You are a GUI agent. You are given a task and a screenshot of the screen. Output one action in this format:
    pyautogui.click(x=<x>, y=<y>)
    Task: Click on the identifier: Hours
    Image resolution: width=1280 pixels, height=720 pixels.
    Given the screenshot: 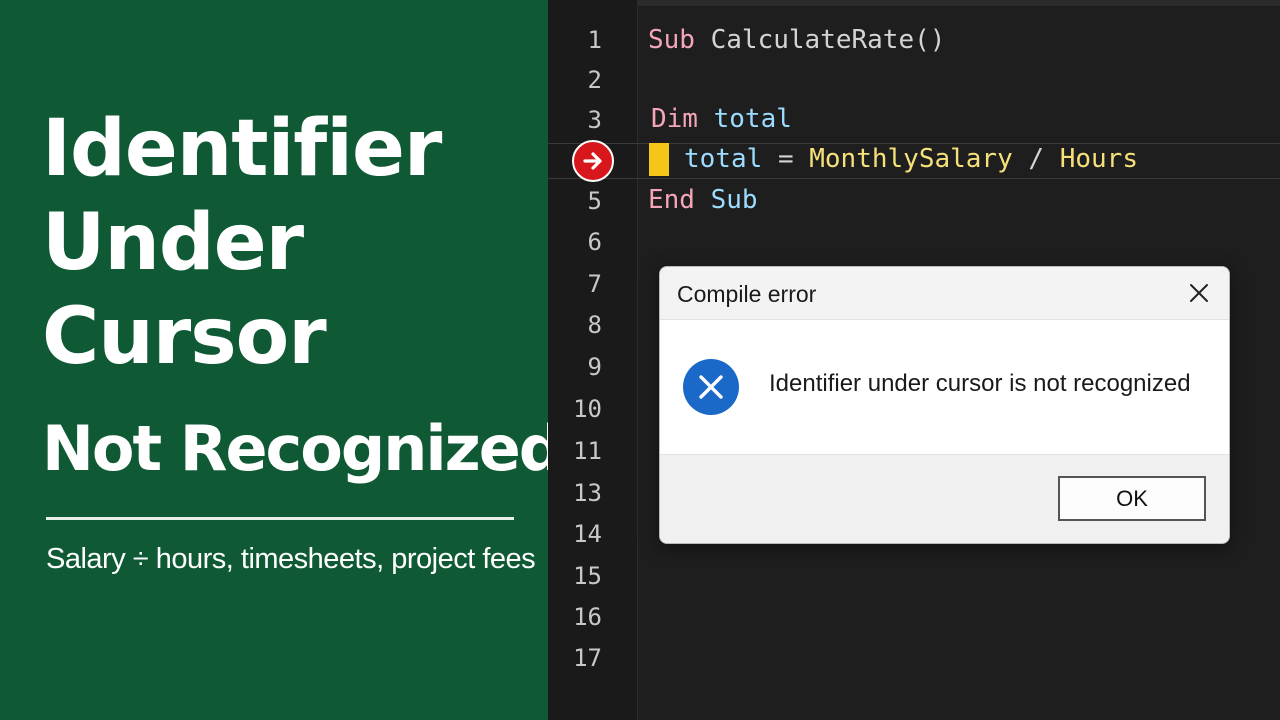 What is the action you would take?
    pyautogui.click(x=1098, y=159)
    